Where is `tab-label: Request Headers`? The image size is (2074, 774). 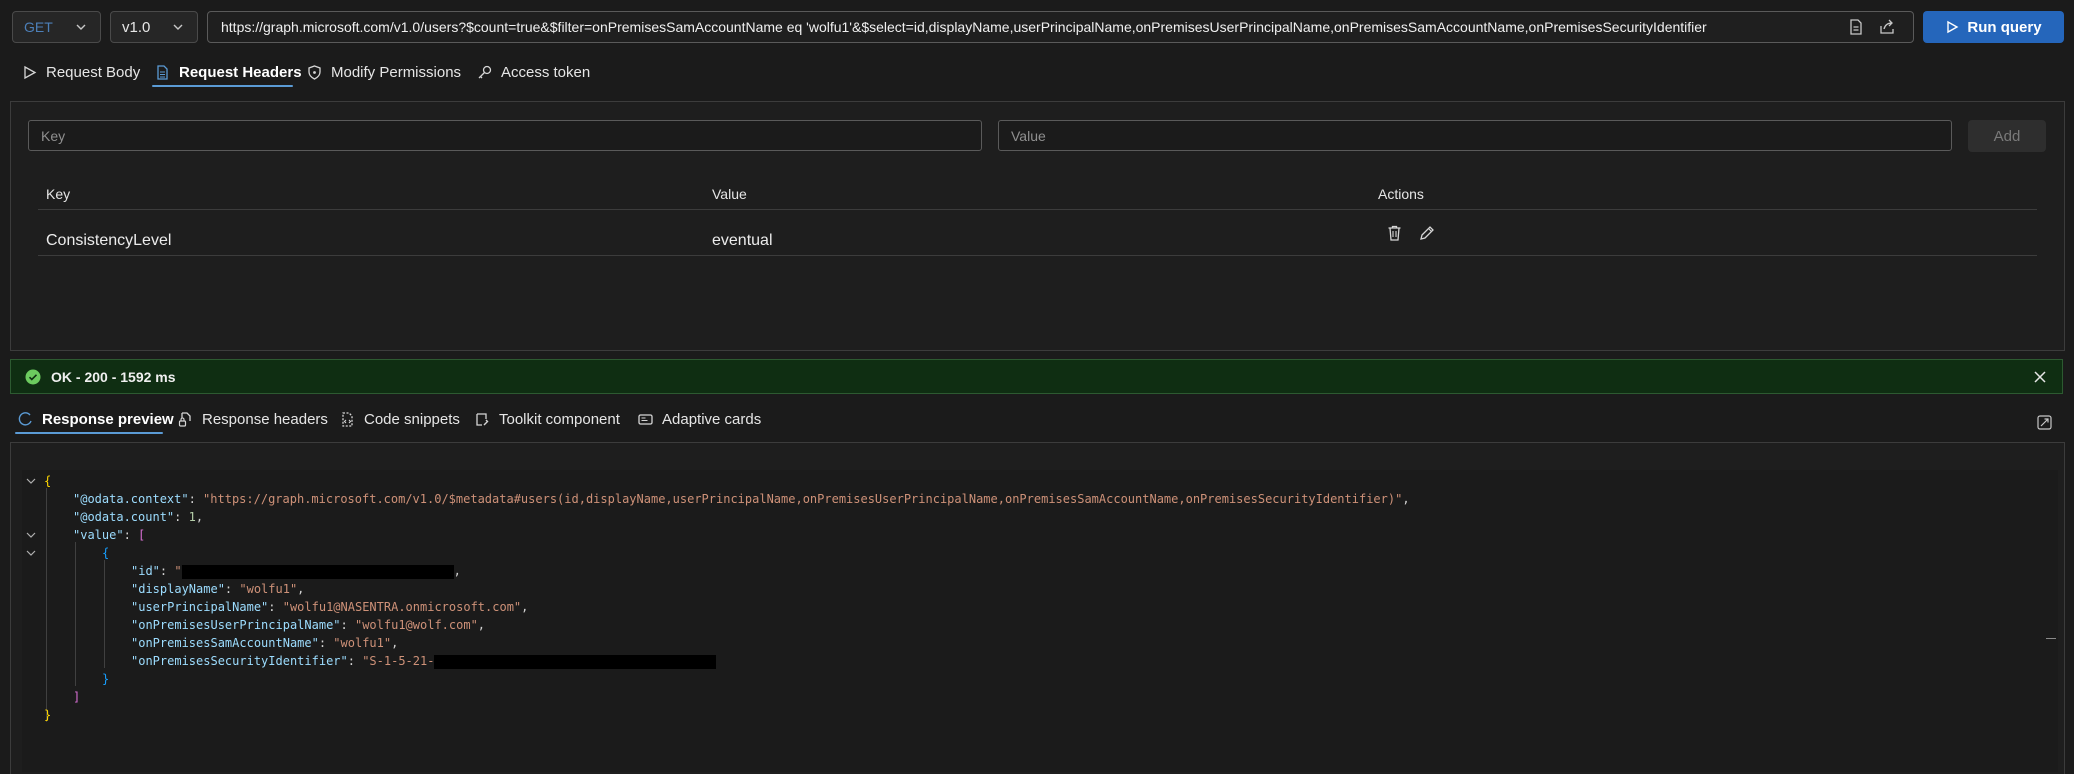 tab-label: Request Headers is located at coordinates (240, 72).